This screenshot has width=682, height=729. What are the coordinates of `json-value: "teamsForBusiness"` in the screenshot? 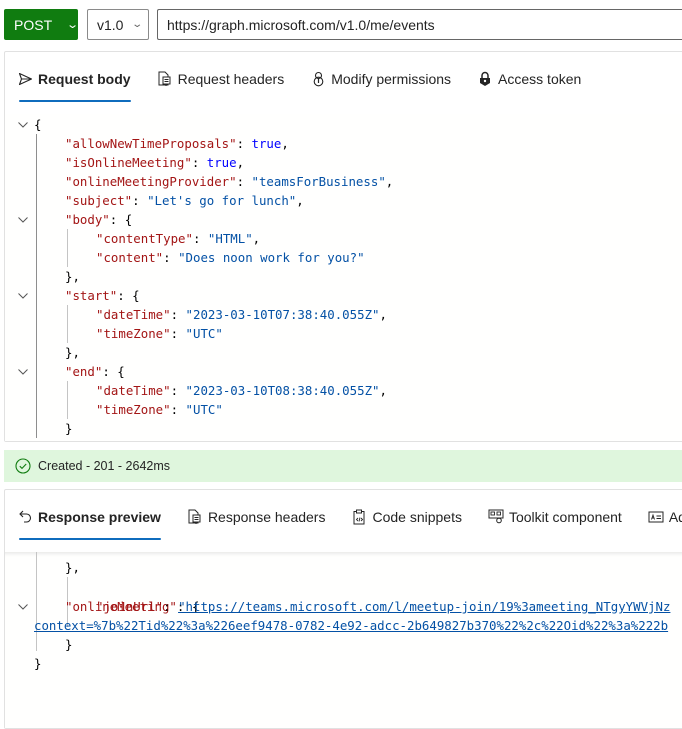 It's located at (318, 181).